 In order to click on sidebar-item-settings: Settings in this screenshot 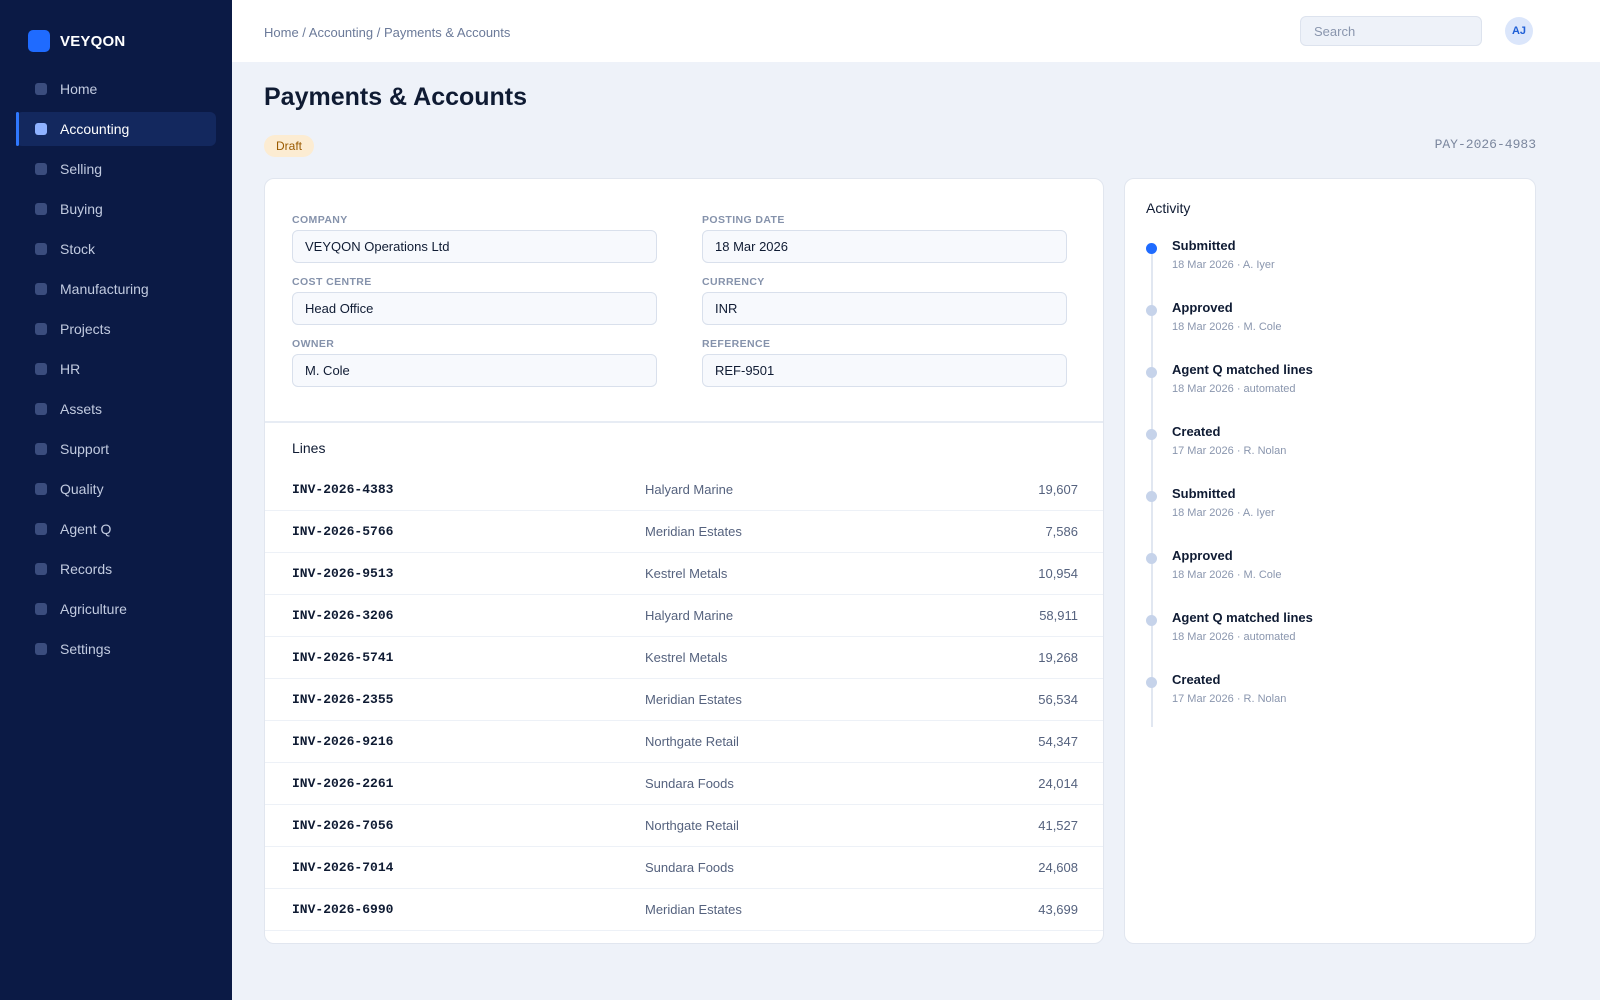, I will do `click(116, 649)`.